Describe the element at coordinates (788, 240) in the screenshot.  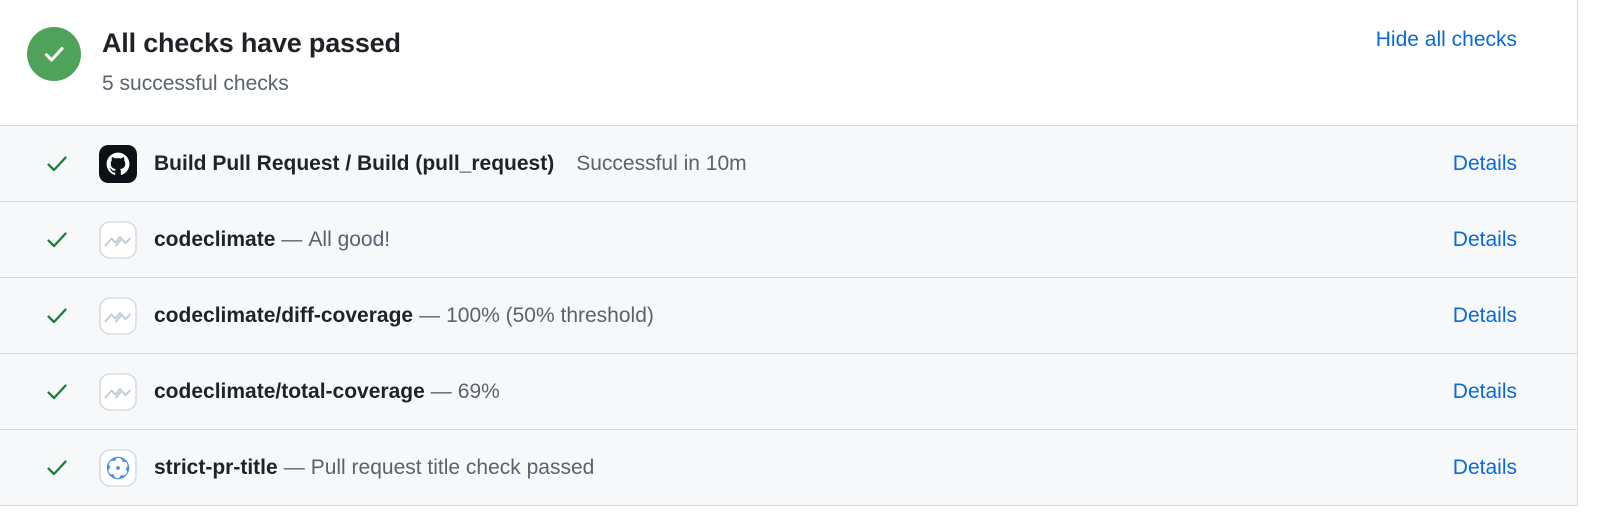
I see `check-row: codeclimate — All good! Details` at that location.